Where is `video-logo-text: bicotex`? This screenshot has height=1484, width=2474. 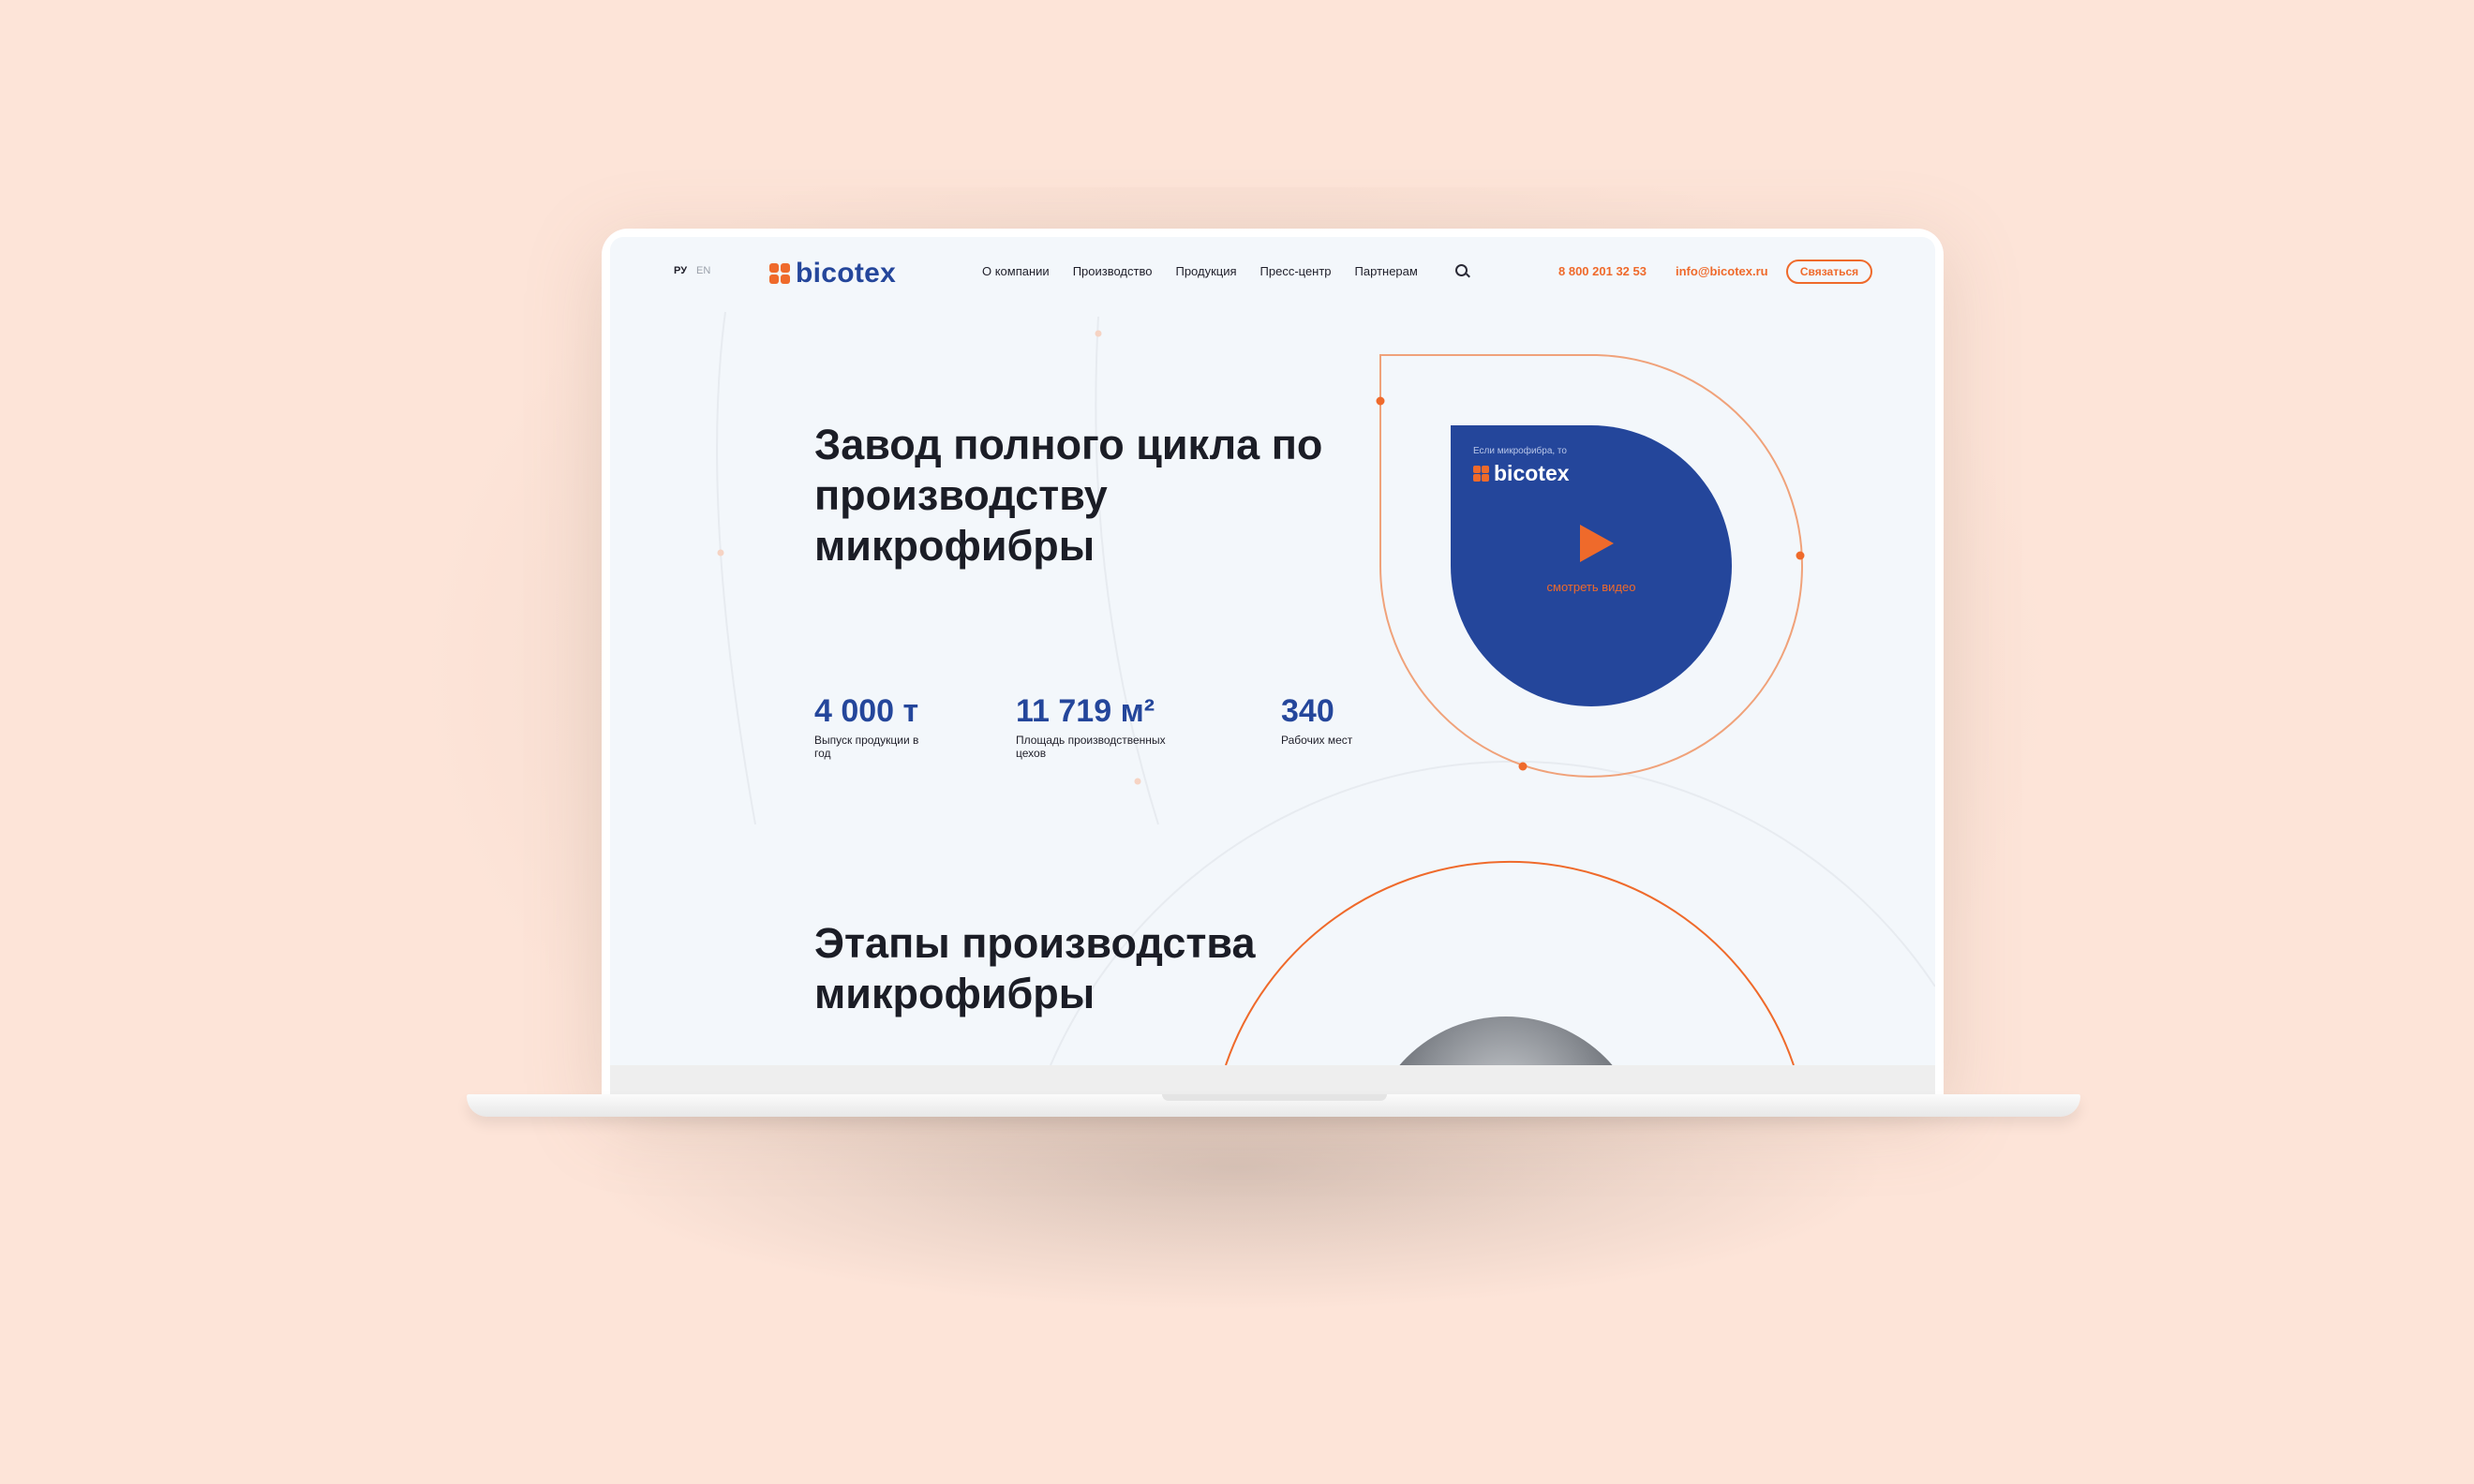
video-logo-text: bicotex is located at coordinates (1532, 473).